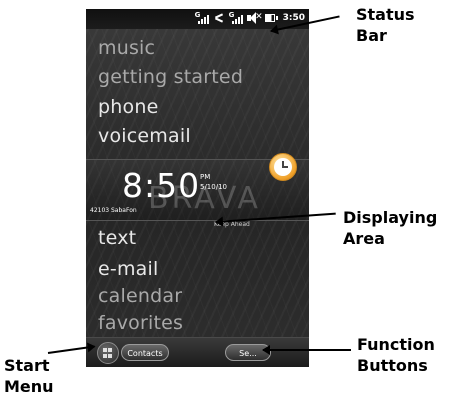  I want to click on label-status-bar: Status Bar, so click(385, 25).